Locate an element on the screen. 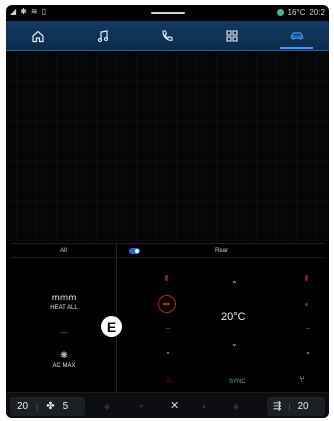  close-icon: ✕ is located at coordinates (174, 405).